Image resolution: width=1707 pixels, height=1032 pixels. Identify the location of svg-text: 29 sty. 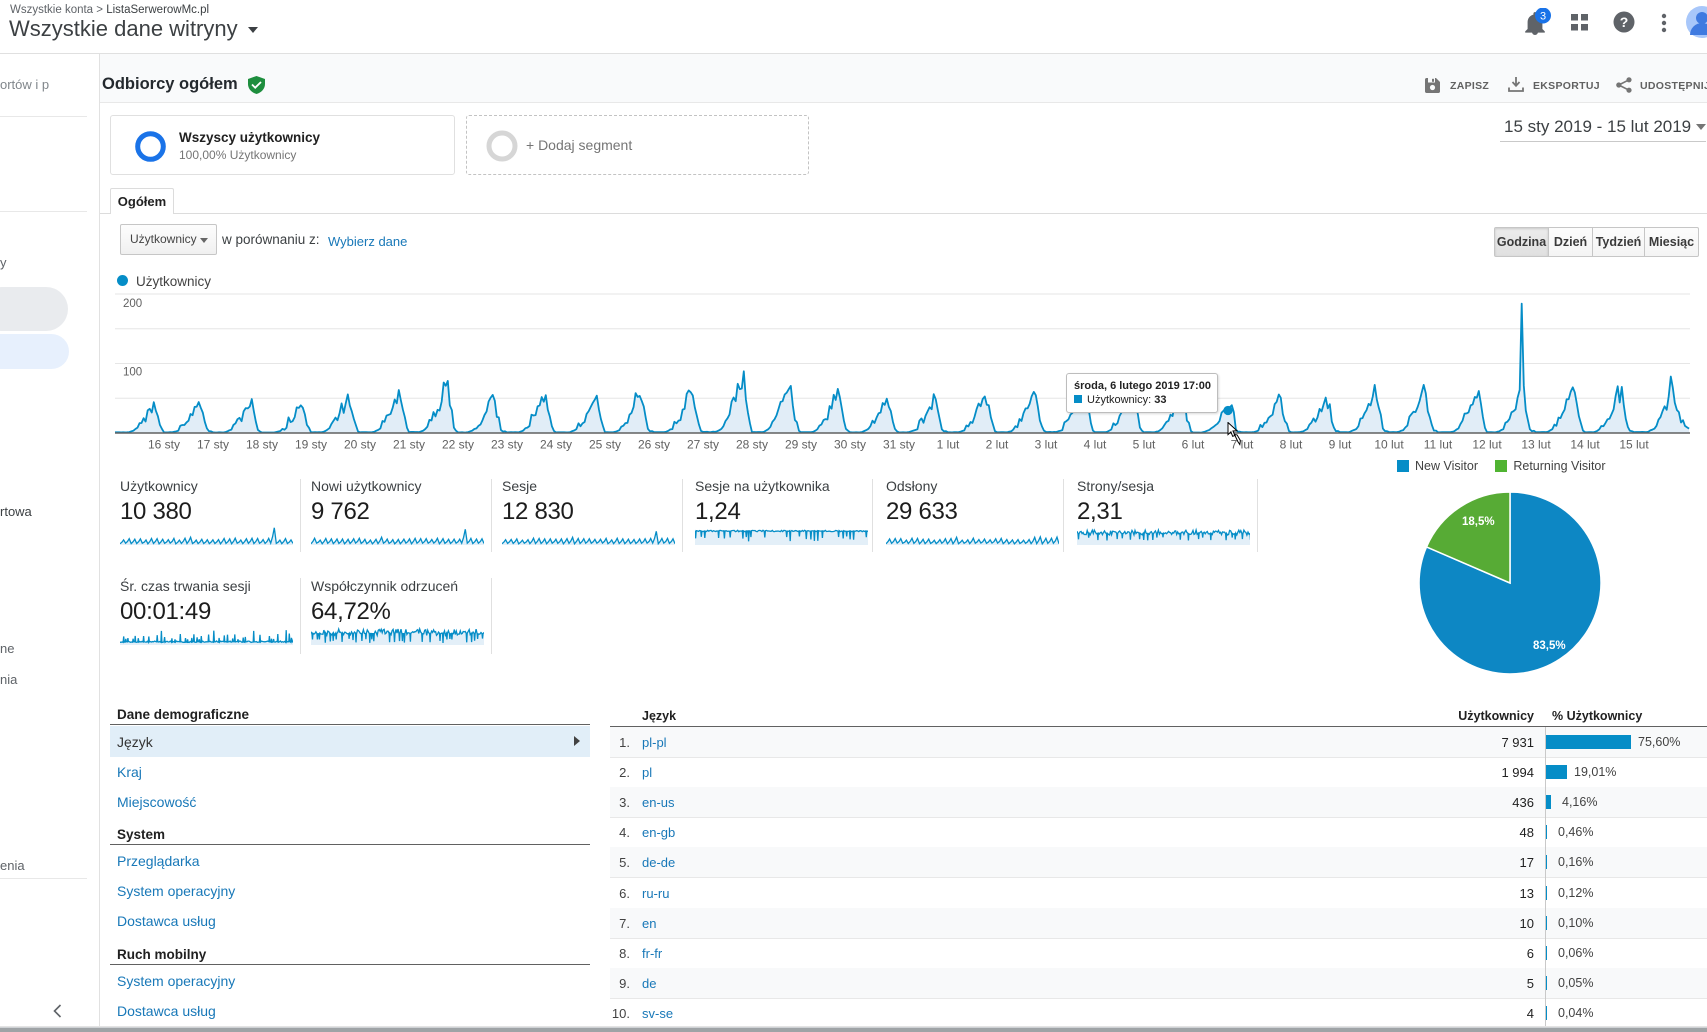
(801, 445).